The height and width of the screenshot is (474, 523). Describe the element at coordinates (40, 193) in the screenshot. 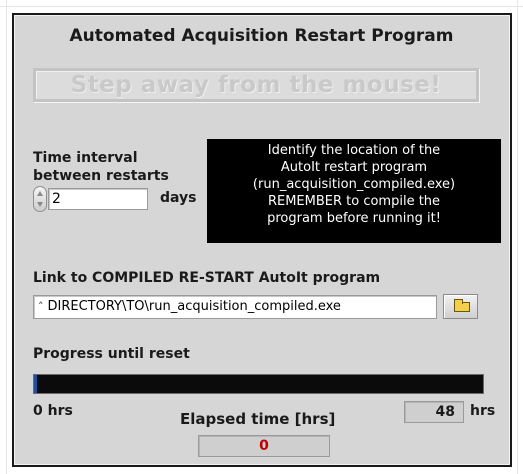

I see `increment-arrow-icon` at that location.